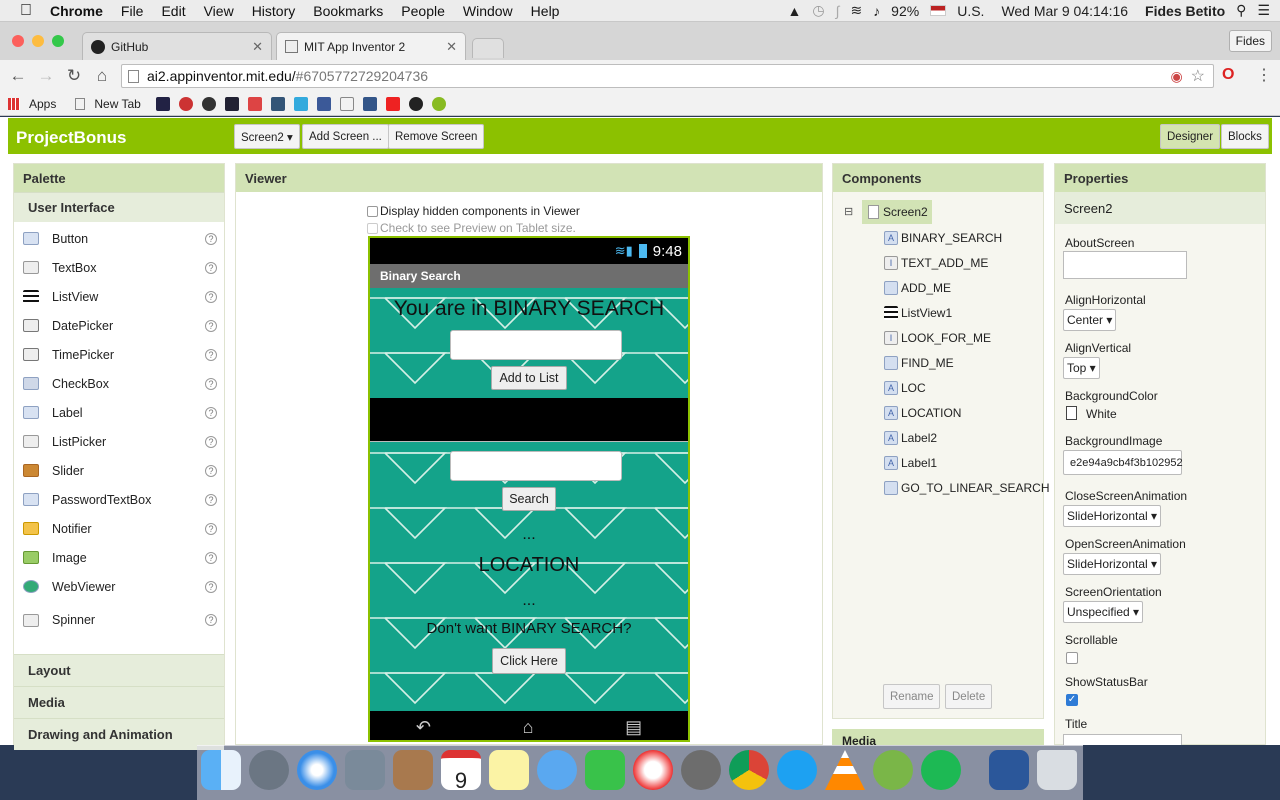 This screenshot has height=800, width=1280. What do you see at coordinates (1064, 11) in the screenshot?
I see `clock: Wed Mar 9 04:14:16` at bounding box center [1064, 11].